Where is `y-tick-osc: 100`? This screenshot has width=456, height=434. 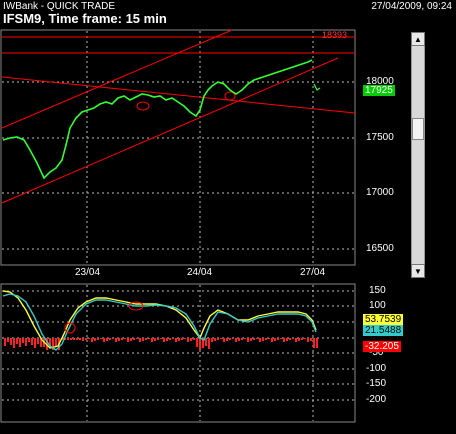
y-tick-osc: 100 is located at coordinates (377, 305).